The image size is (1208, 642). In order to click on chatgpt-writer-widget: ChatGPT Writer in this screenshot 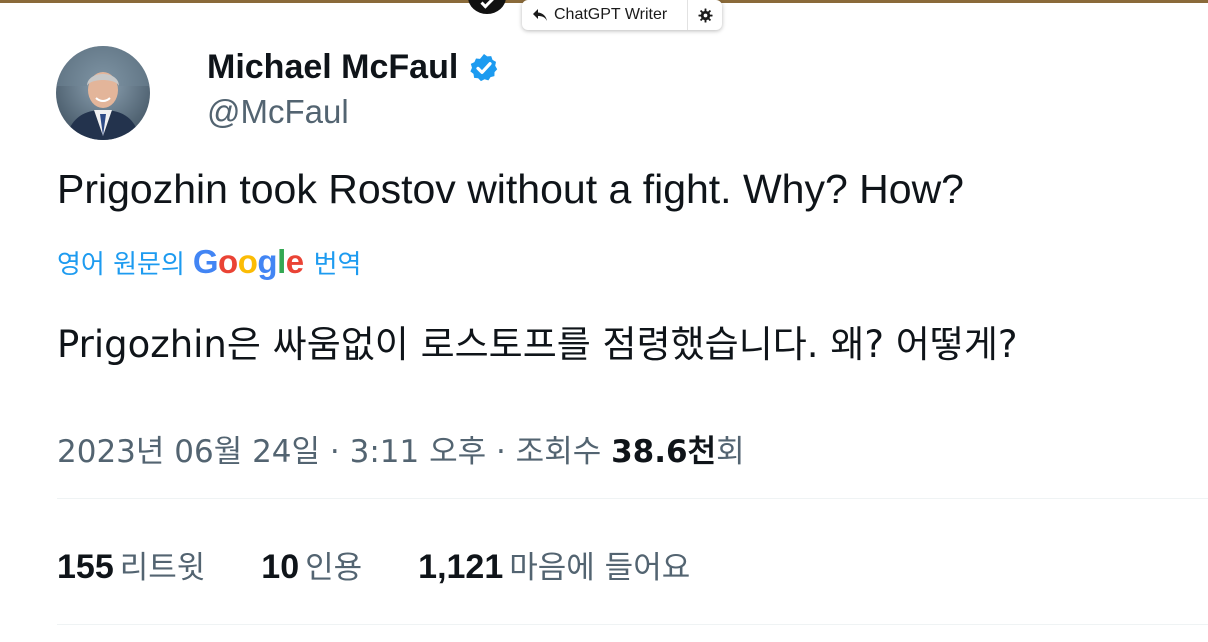, I will do `click(622, 15)`.